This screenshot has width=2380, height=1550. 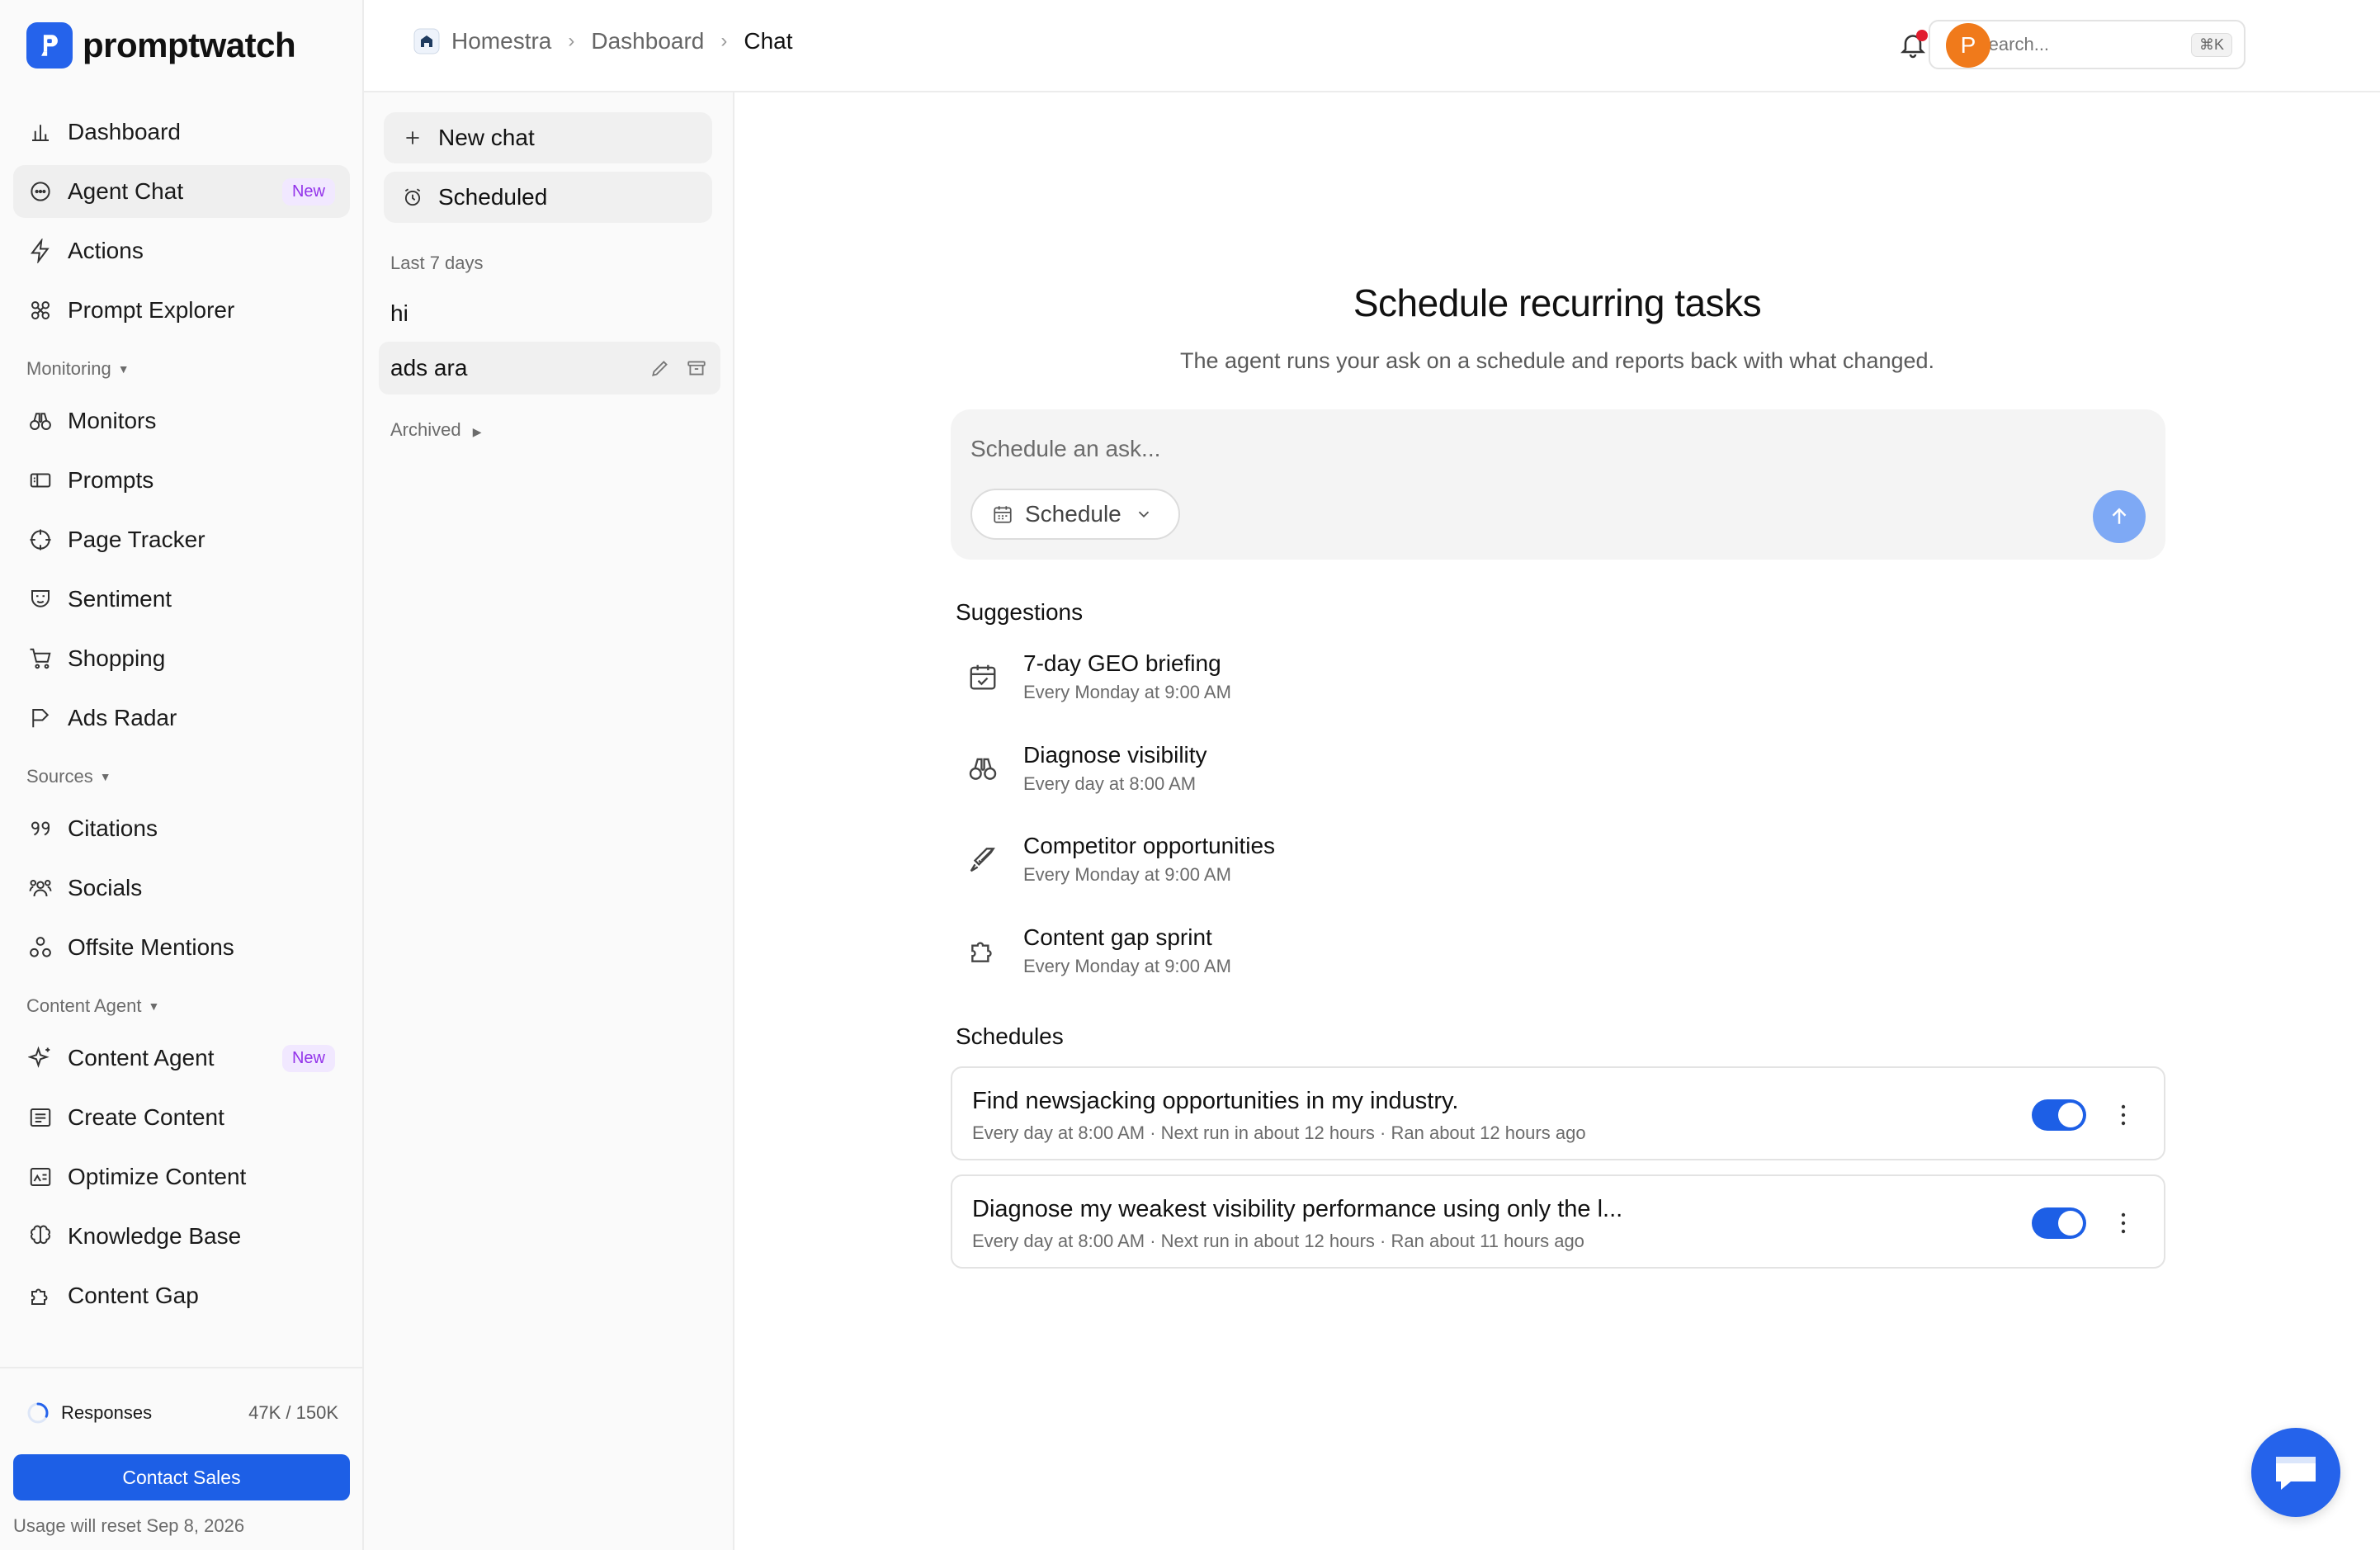 I want to click on progress-ring-icon, so click(x=38, y=1413).